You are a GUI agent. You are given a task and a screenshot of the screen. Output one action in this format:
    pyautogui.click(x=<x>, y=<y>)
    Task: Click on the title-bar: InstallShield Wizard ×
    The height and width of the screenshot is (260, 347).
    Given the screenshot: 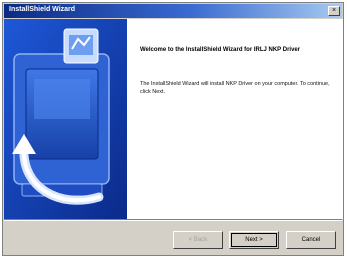 What is the action you would take?
    pyautogui.click(x=173, y=11)
    